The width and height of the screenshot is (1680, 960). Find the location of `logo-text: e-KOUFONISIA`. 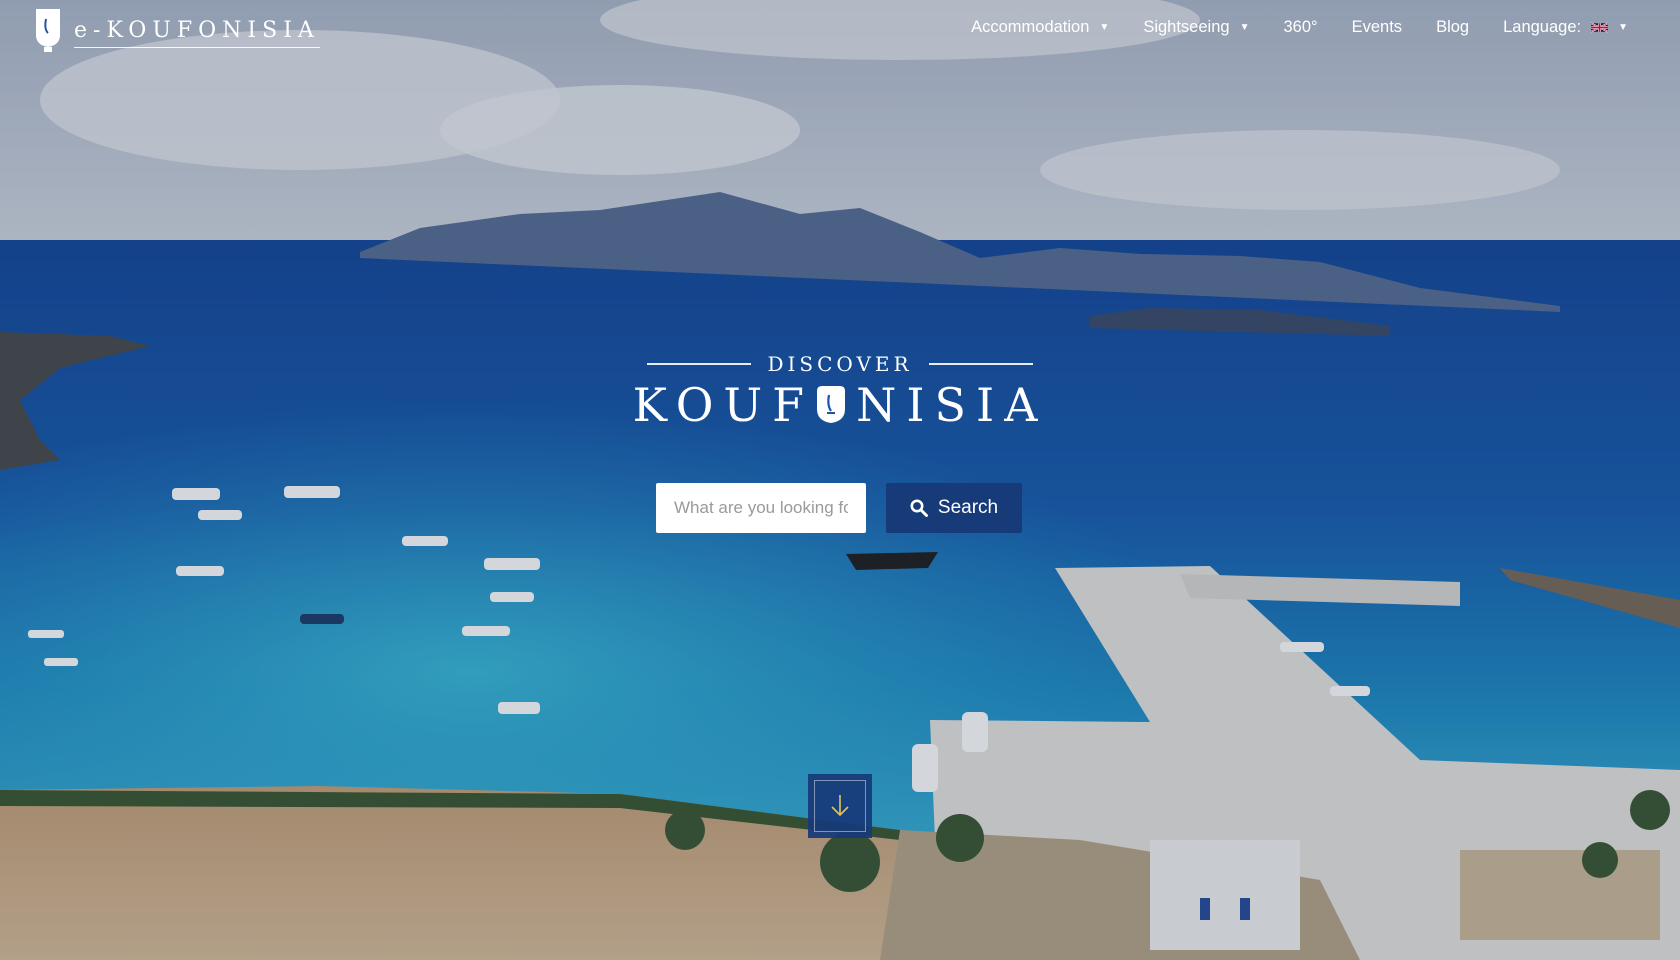

logo-text: e-KOUFONISIA is located at coordinates (197, 33).